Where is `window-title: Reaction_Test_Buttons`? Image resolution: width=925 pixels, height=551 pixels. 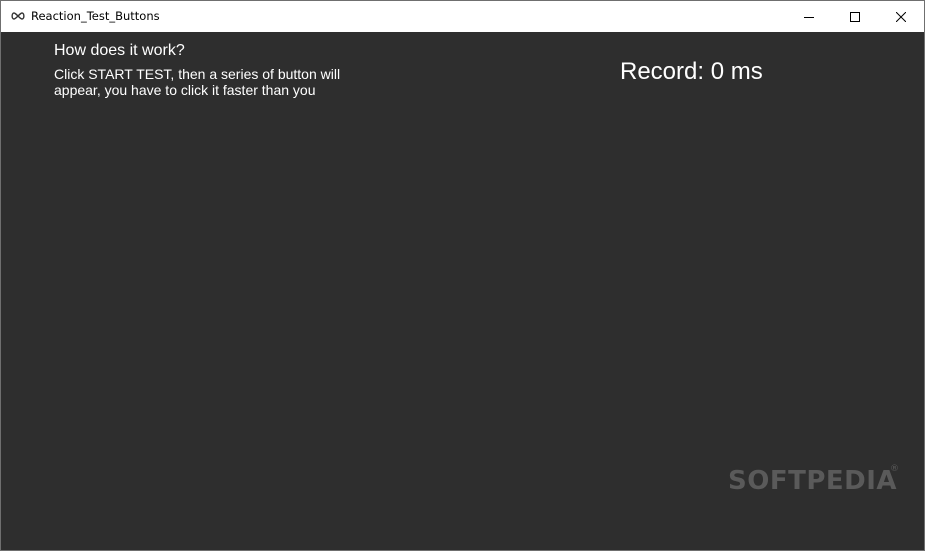 window-title: Reaction_Test_Buttons is located at coordinates (95, 16).